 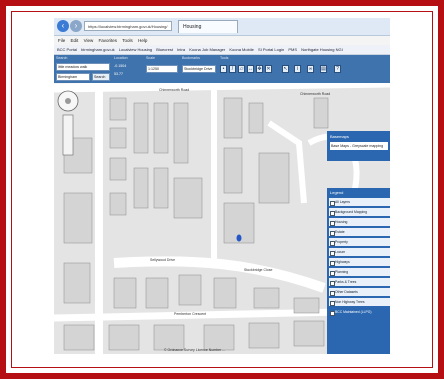 What do you see at coordinates (224, 58) in the screenshot?
I see `tools-label: Tools` at bounding box center [224, 58].